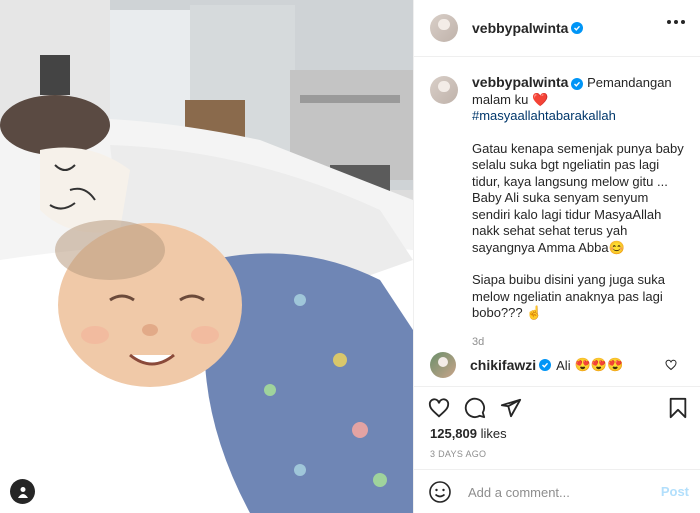 The image size is (700, 513). I want to click on caption-timestamp: 3d, so click(579, 342).